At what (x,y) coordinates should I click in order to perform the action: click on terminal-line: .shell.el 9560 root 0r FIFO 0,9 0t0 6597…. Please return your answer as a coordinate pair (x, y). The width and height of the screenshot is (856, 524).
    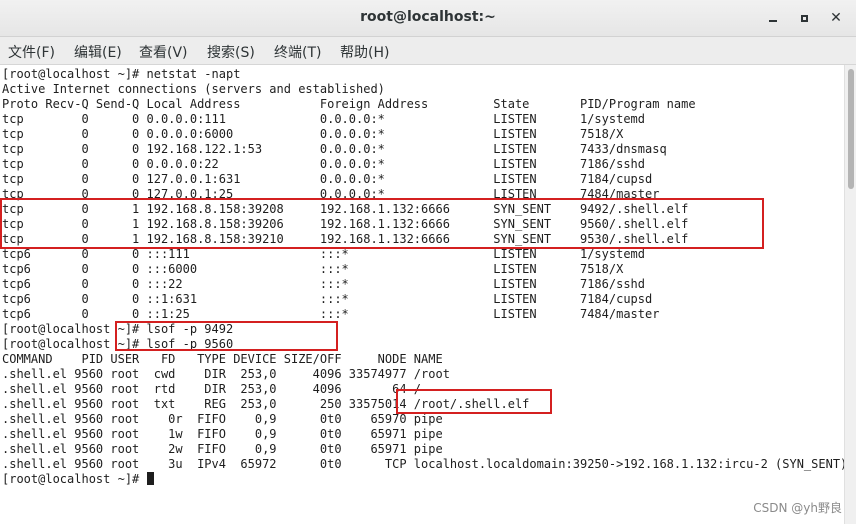
    Looking at the image, I should click on (222, 419).